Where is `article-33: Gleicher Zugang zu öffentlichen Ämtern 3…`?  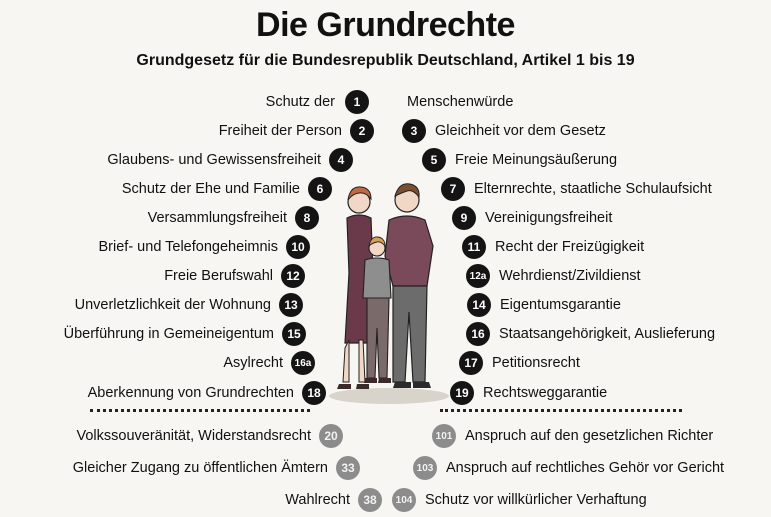
article-33: Gleicher Zugang zu öffentlichen Ämtern 3… is located at coordinates (216, 468).